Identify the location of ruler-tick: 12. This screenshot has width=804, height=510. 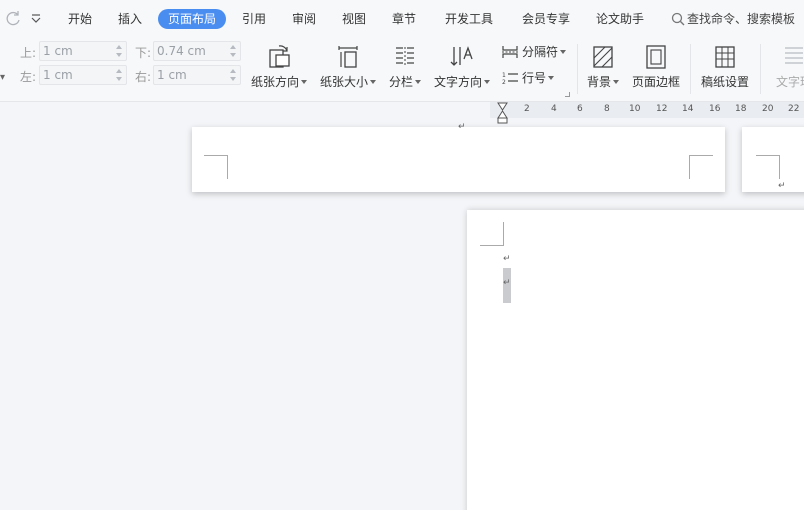
(662, 109).